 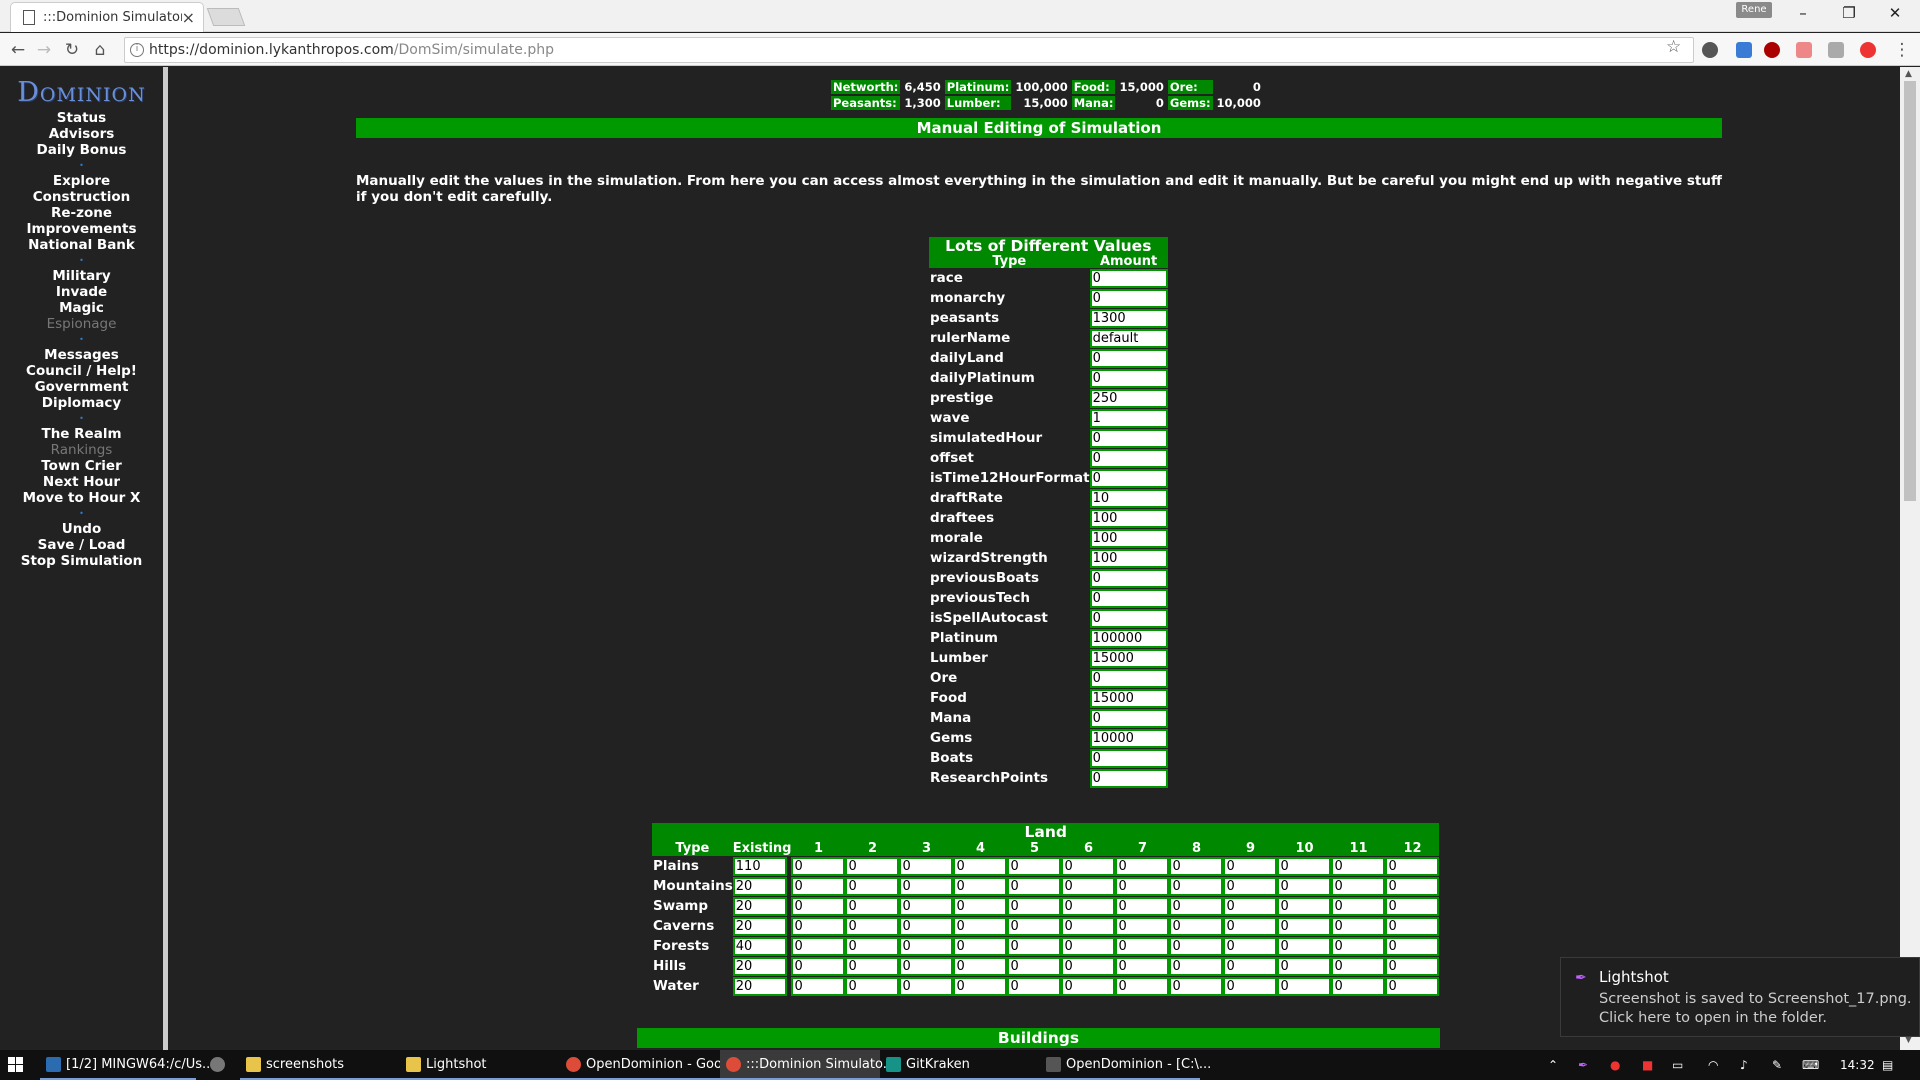 What do you see at coordinates (81, 387) in the screenshot?
I see `sidebar-item-government: Government` at bounding box center [81, 387].